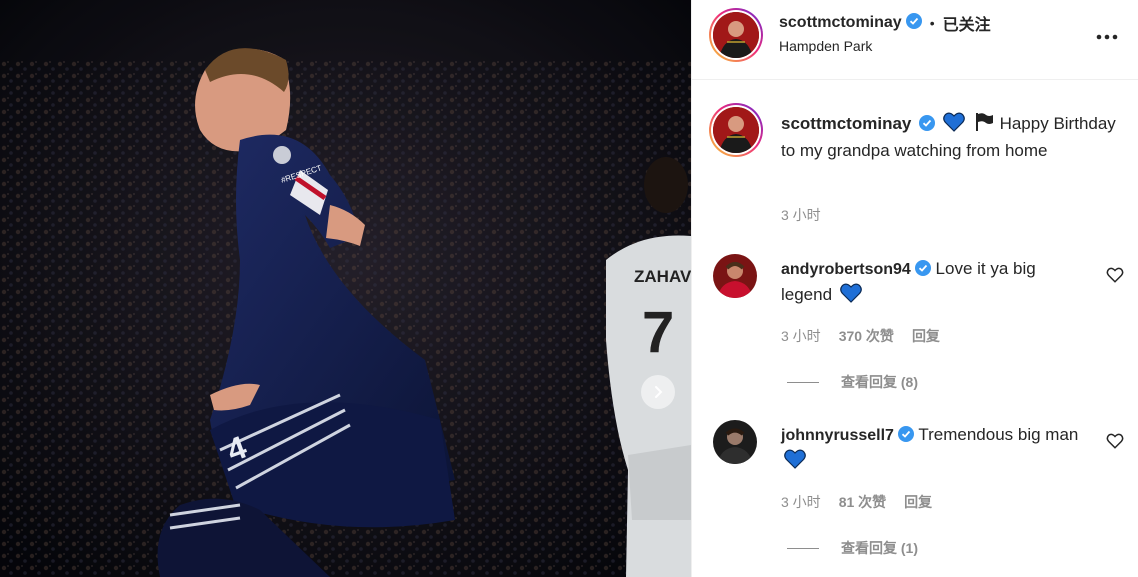 The image size is (1138, 577). What do you see at coordinates (825, 46) in the screenshot?
I see `post-location: Hampden Park` at bounding box center [825, 46].